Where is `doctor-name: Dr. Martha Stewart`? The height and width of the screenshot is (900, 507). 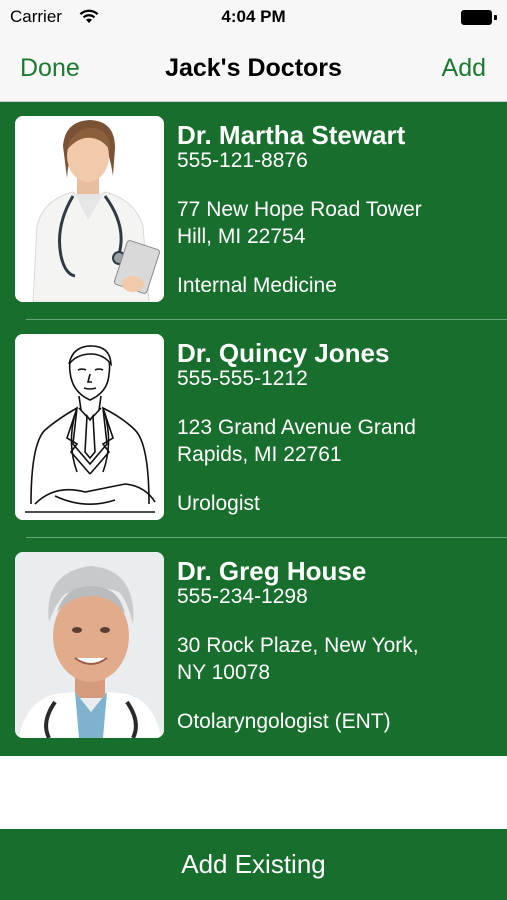
doctor-name: Dr. Martha Stewart is located at coordinates (291, 135).